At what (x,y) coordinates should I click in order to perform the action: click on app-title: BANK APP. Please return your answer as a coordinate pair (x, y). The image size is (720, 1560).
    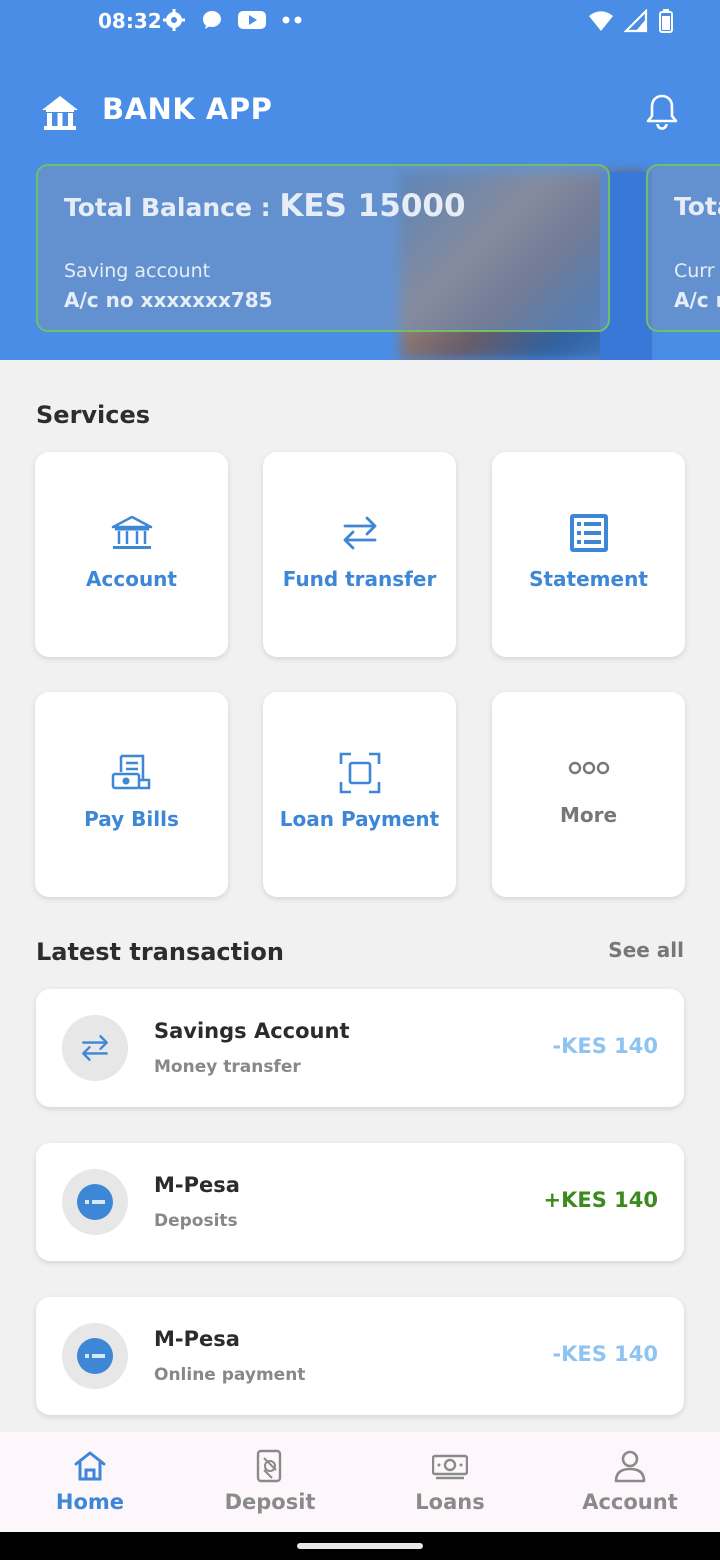
    Looking at the image, I should click on (187, 109).